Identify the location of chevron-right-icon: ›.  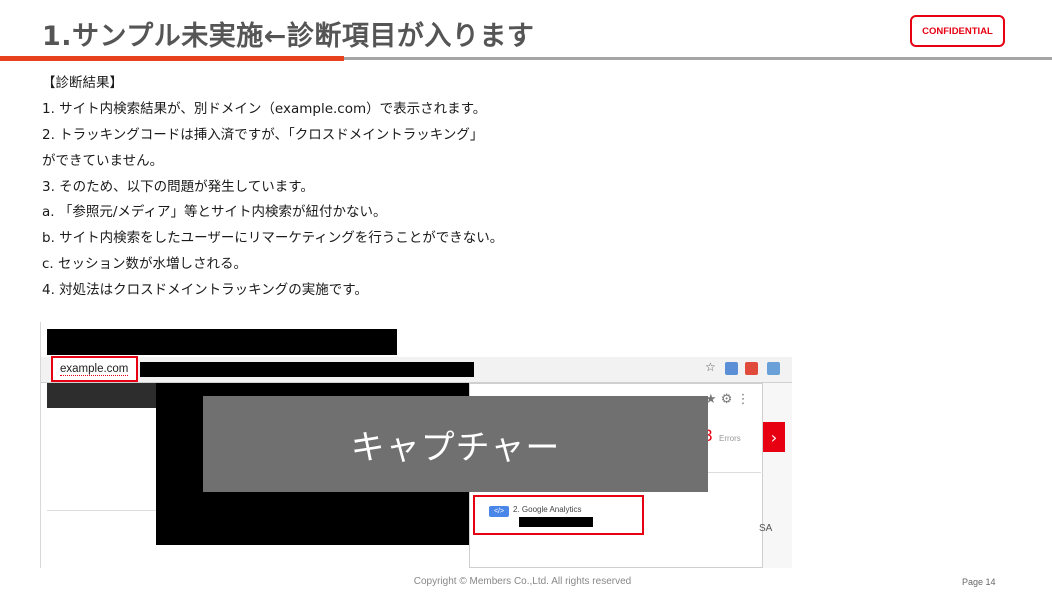
(774, 437).